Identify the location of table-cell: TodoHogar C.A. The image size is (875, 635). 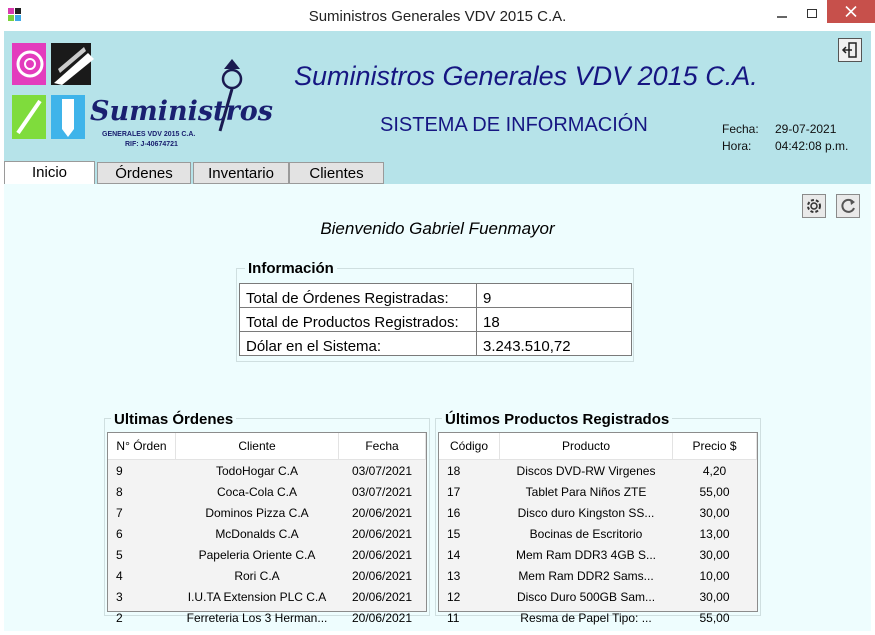
(257, 470).